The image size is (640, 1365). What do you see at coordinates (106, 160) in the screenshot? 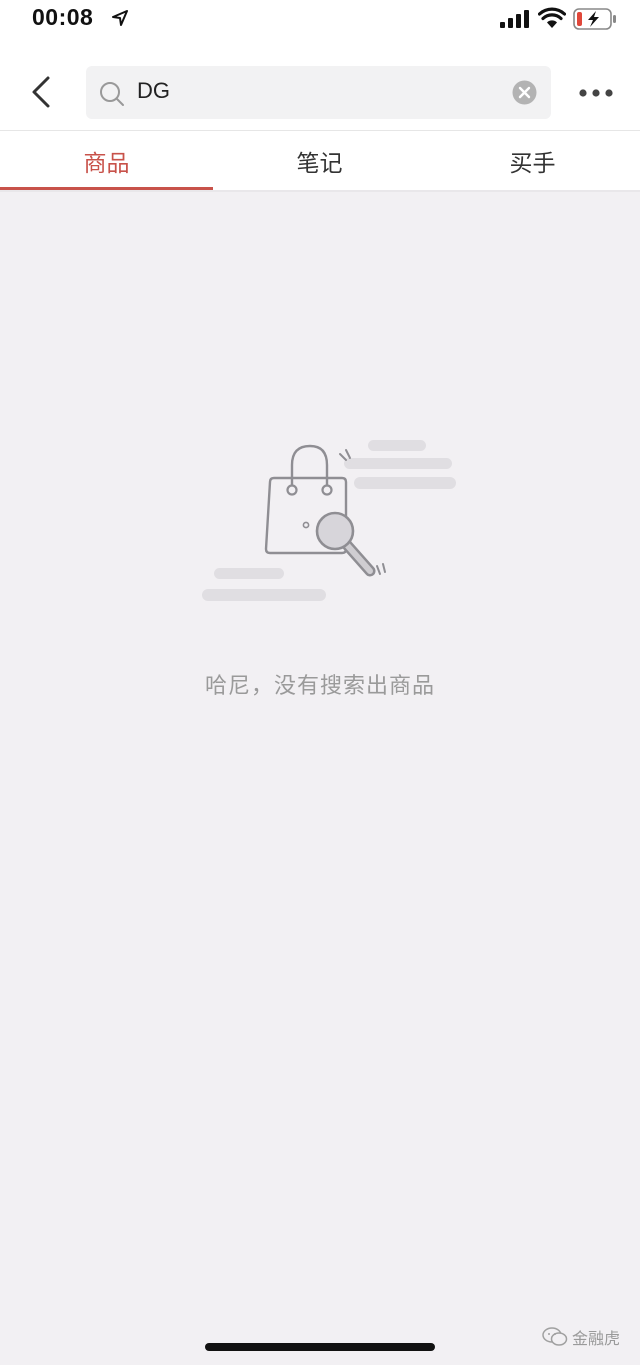
I see `tab-products: 商品` at bounding box center [106, 160].